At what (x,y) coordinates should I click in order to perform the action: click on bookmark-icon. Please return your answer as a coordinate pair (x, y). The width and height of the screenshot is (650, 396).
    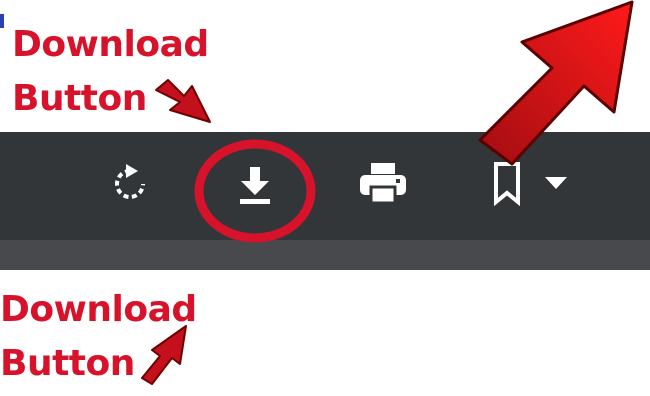
    Looking at the image, I should click on (507, 184).